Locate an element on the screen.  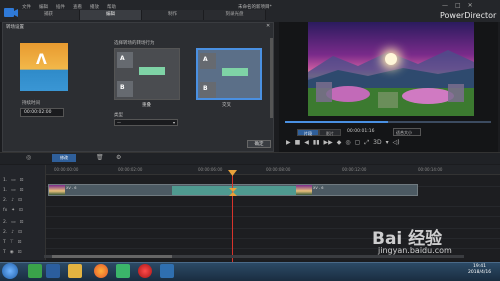
crossfade-option: A B is located at coordinates (229, 74).